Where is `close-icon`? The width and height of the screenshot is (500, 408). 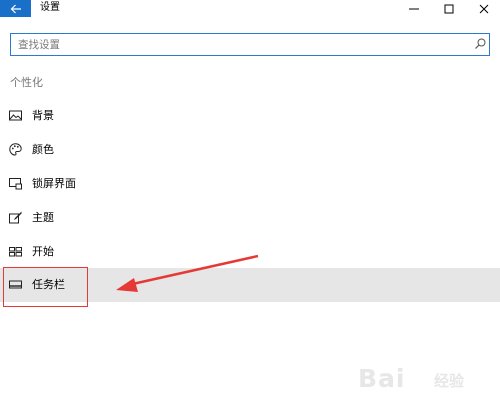
close-icon is located at coordinates (484, 8).